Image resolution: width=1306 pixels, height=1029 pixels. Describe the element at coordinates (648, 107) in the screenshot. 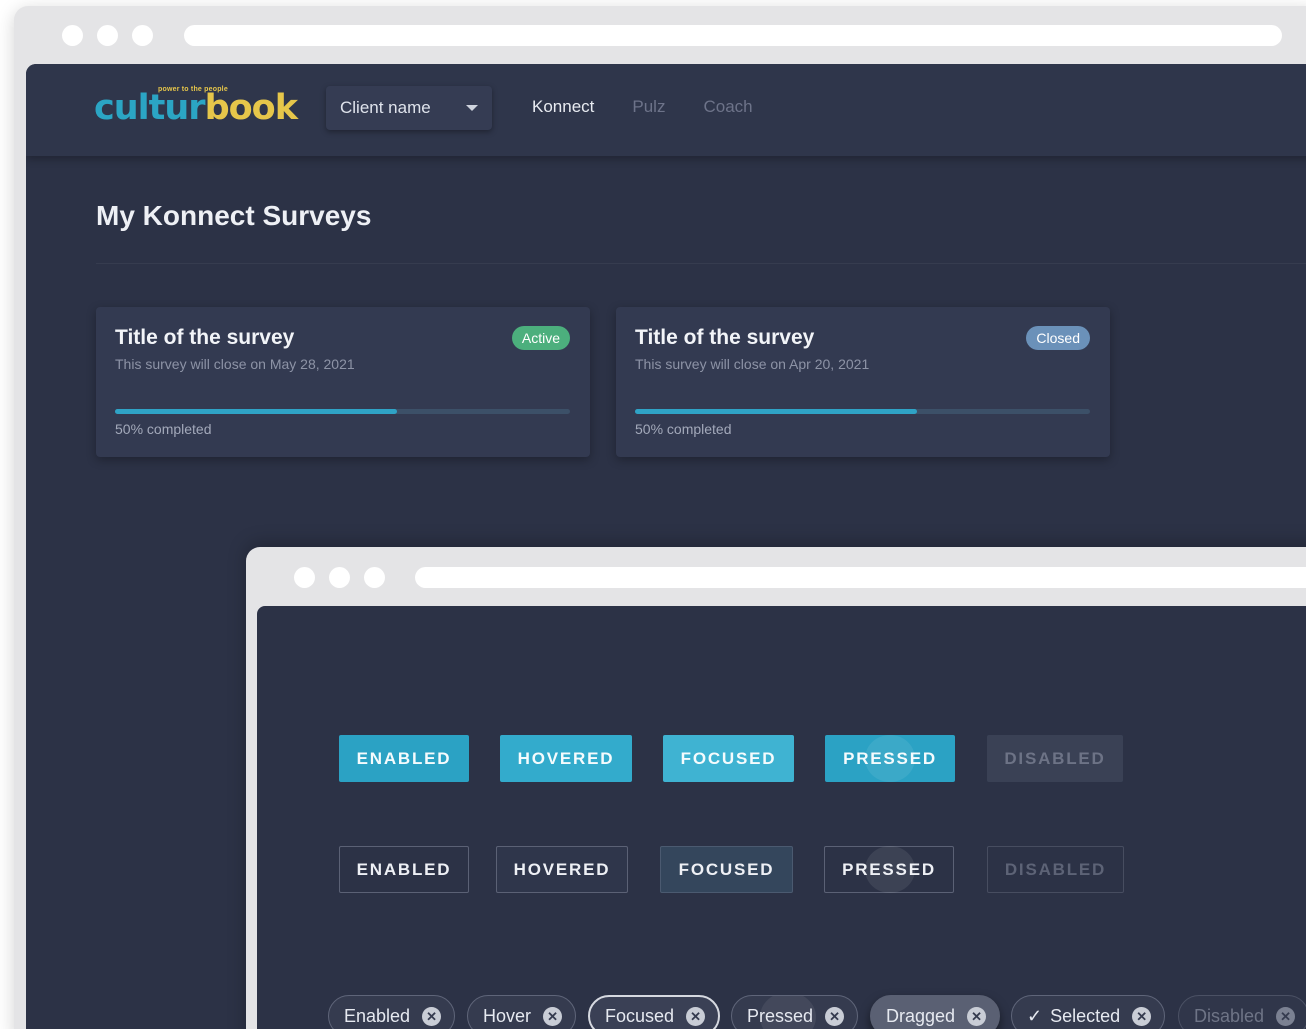

I see `nav-item-pulz: Pulz` at that location.